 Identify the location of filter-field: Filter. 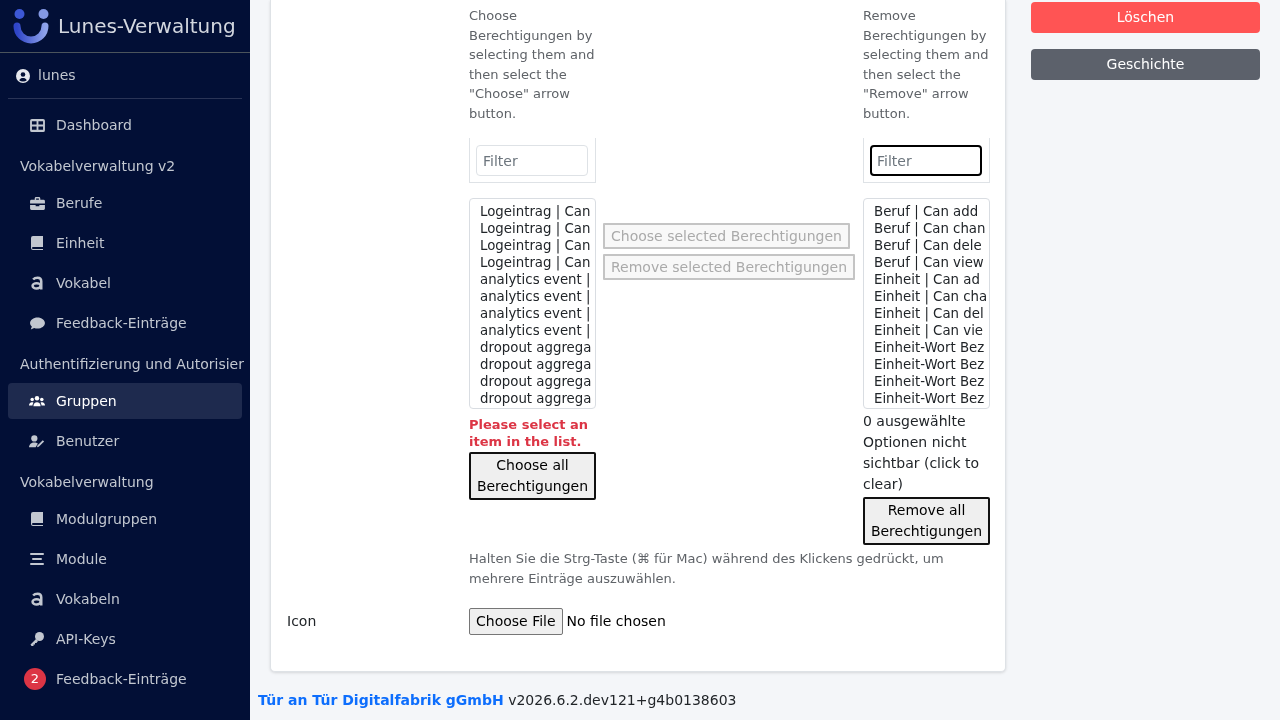
(926, 160).